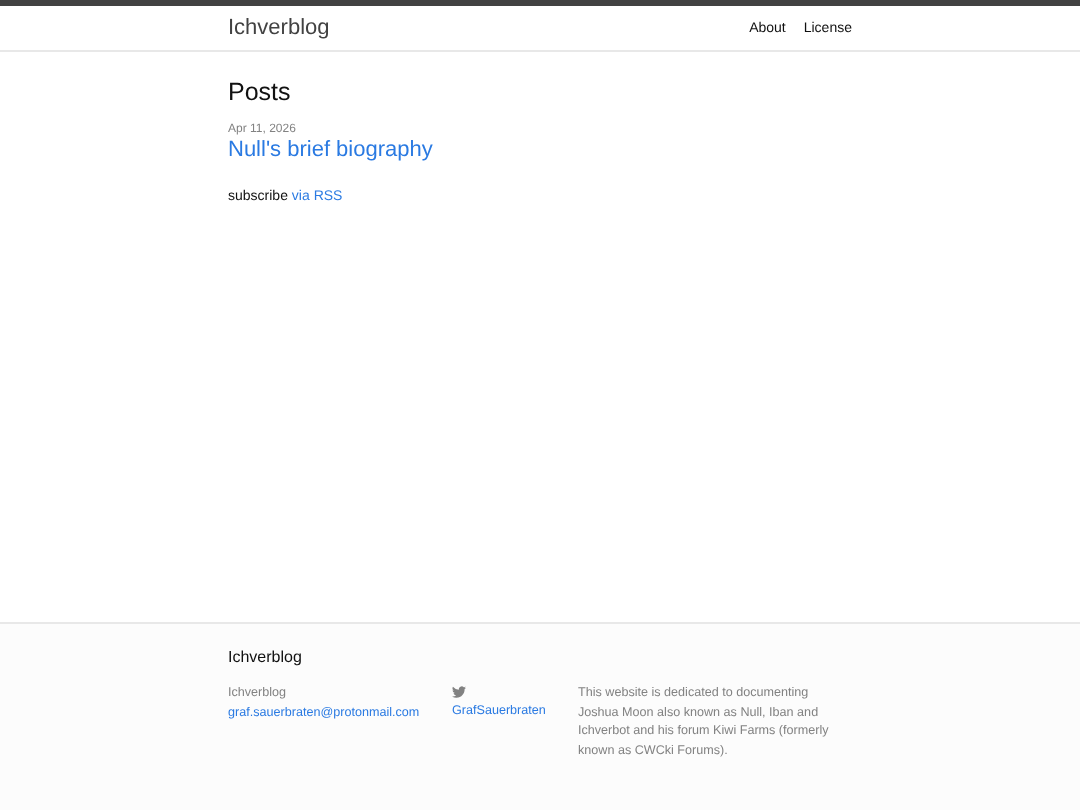 The height and width of the screenshot is (810, 1080). Describe the element at coordinates (459, 692) in the screenshot. I see `bird-icon` at that location.